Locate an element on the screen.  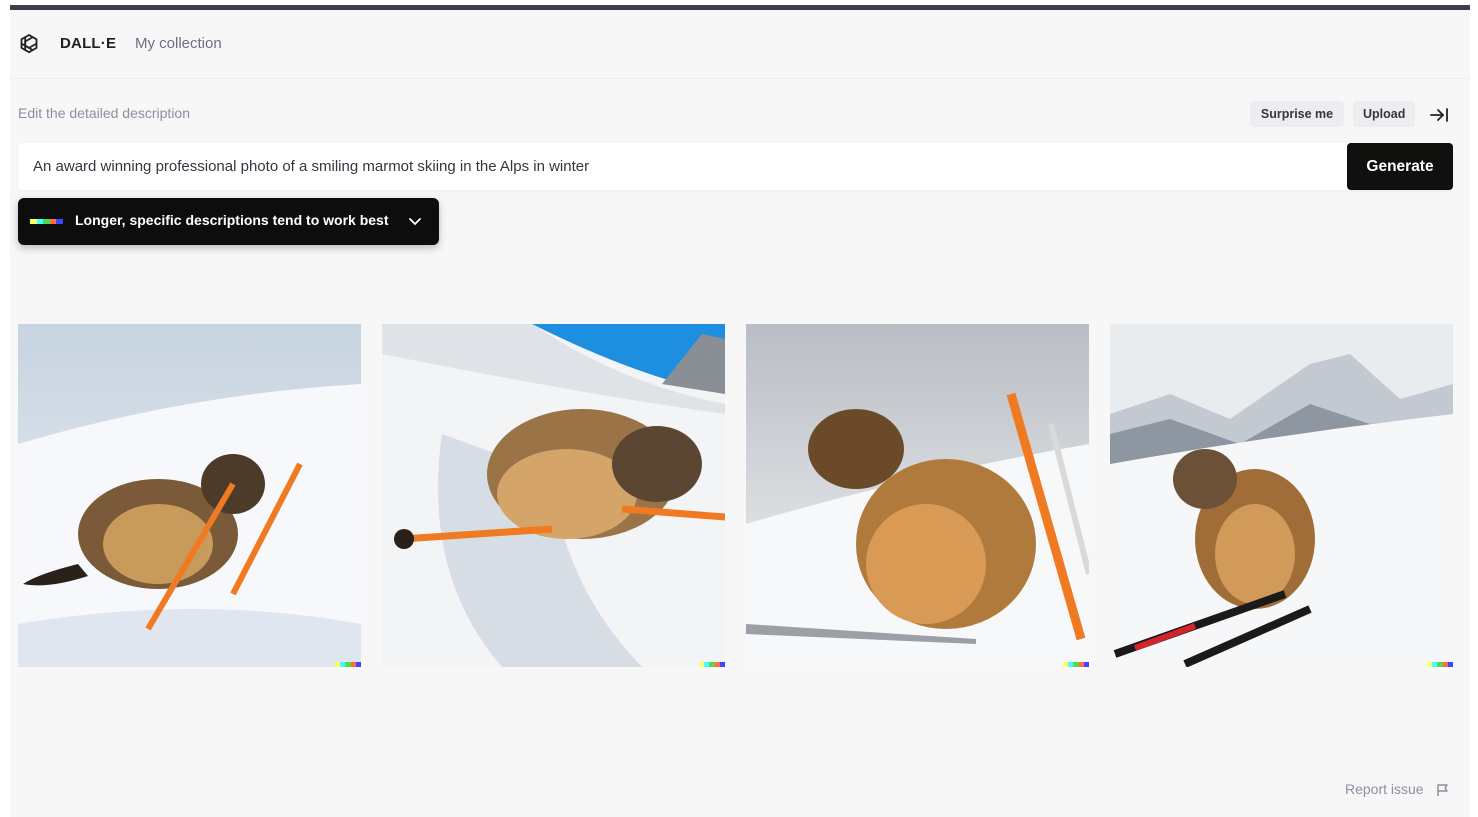
brand-title: DALL·E is located at coordinates (88, 43).